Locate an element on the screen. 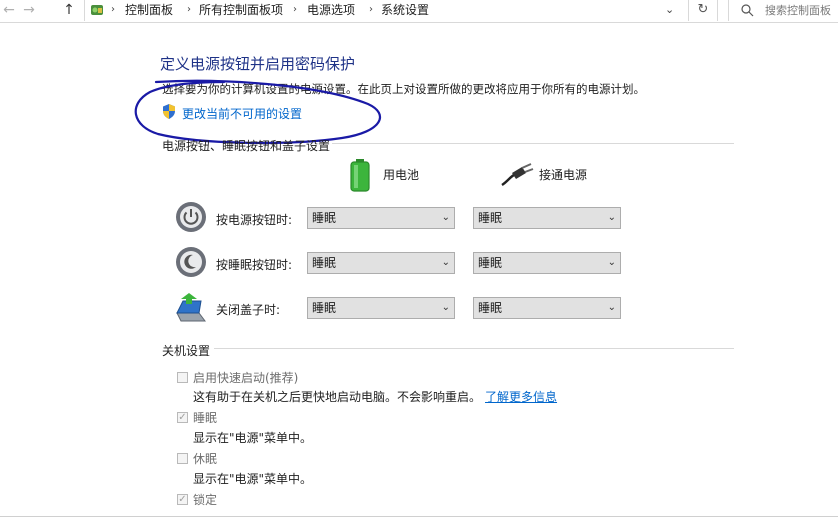  address-bar: › 控制面板 › 所有控制面板项 › 电源选项 › 系统设置 ⌄ is located at coordinates (384, 10).